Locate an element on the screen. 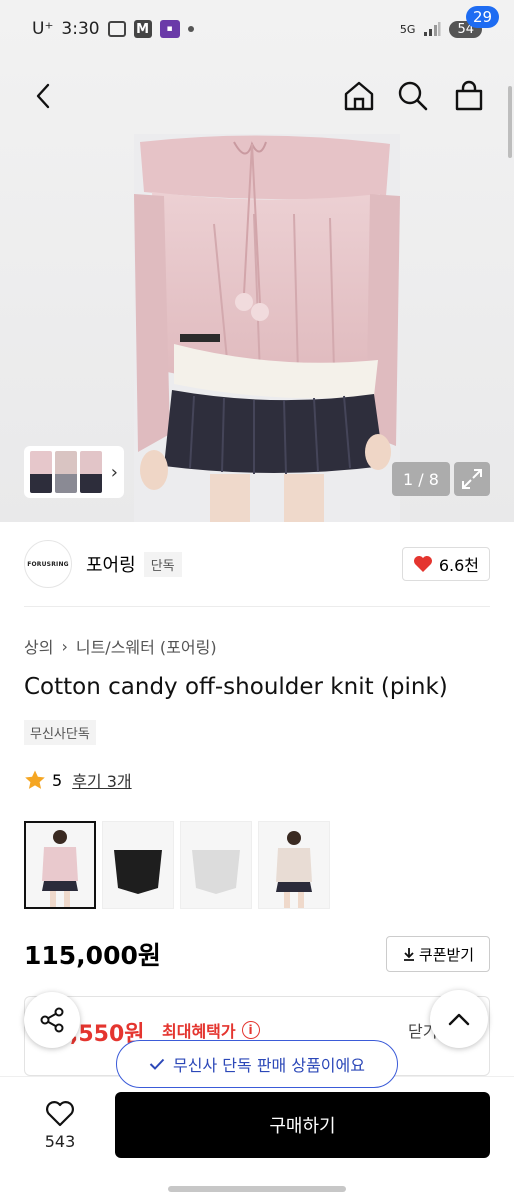 The height and width of the screenshot is (1200, 514). breadcrumb-item: 상의 is located at coordinates (38, 646).